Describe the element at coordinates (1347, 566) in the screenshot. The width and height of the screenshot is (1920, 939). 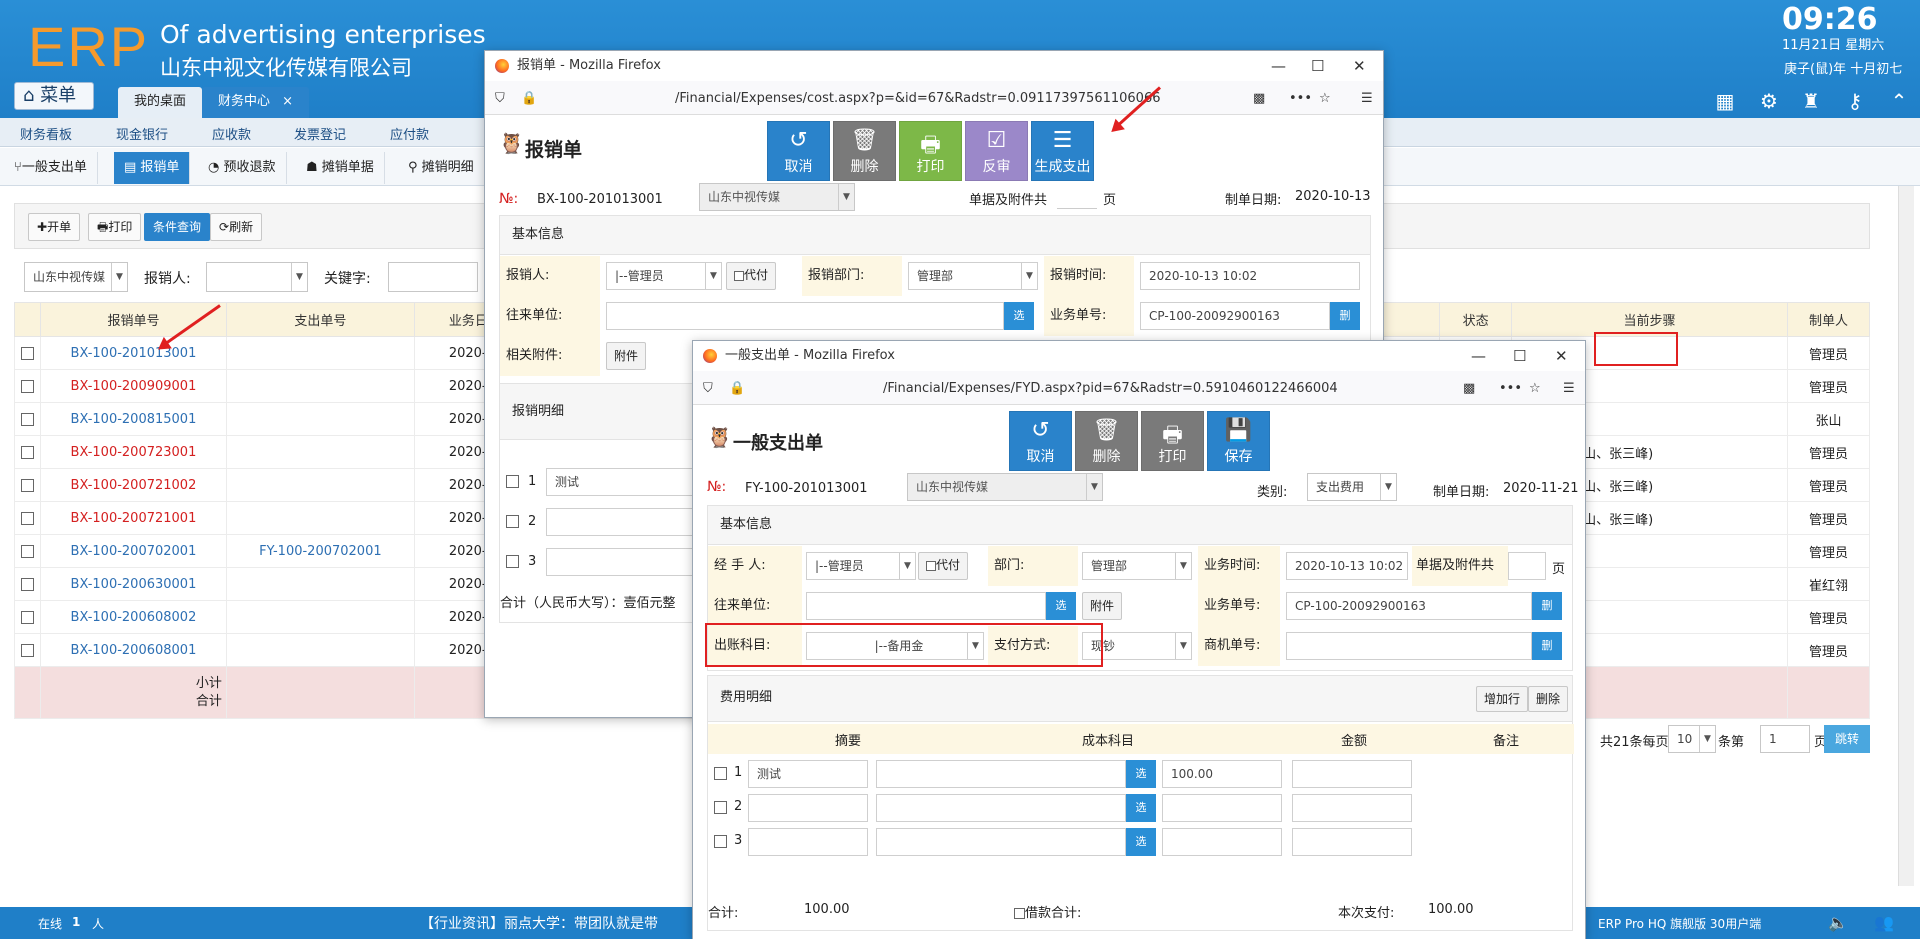
I see `time-input: 2020-10-13 10:02` at that location.